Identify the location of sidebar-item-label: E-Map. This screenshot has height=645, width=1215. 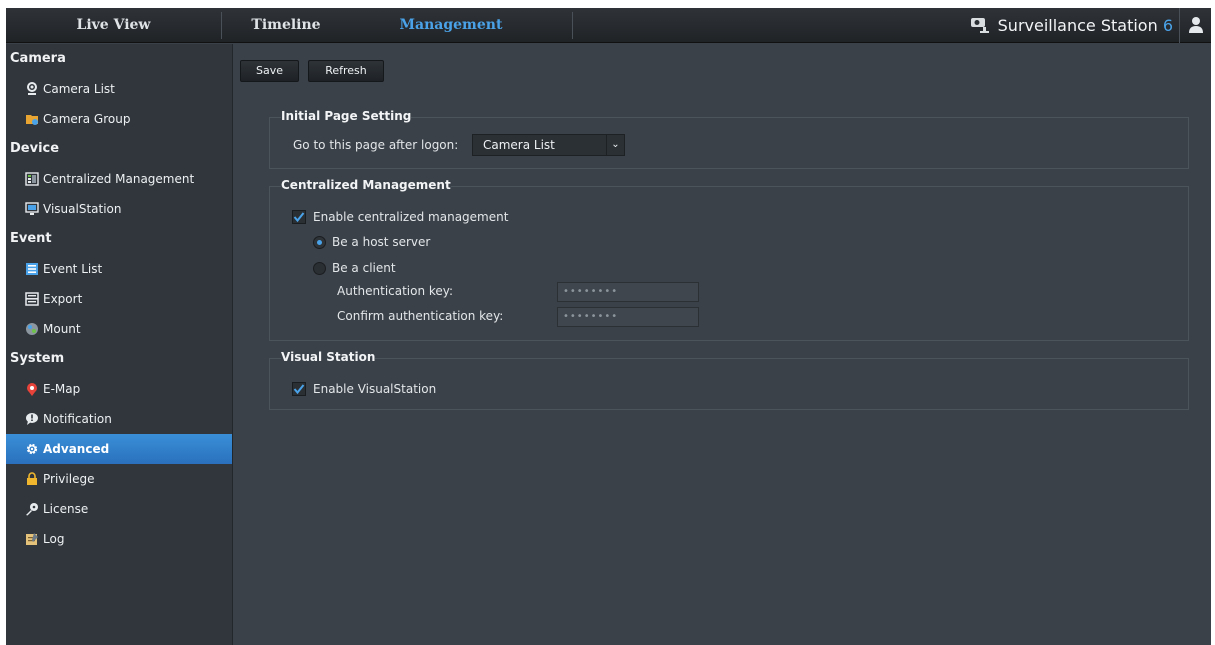
(62, 389).